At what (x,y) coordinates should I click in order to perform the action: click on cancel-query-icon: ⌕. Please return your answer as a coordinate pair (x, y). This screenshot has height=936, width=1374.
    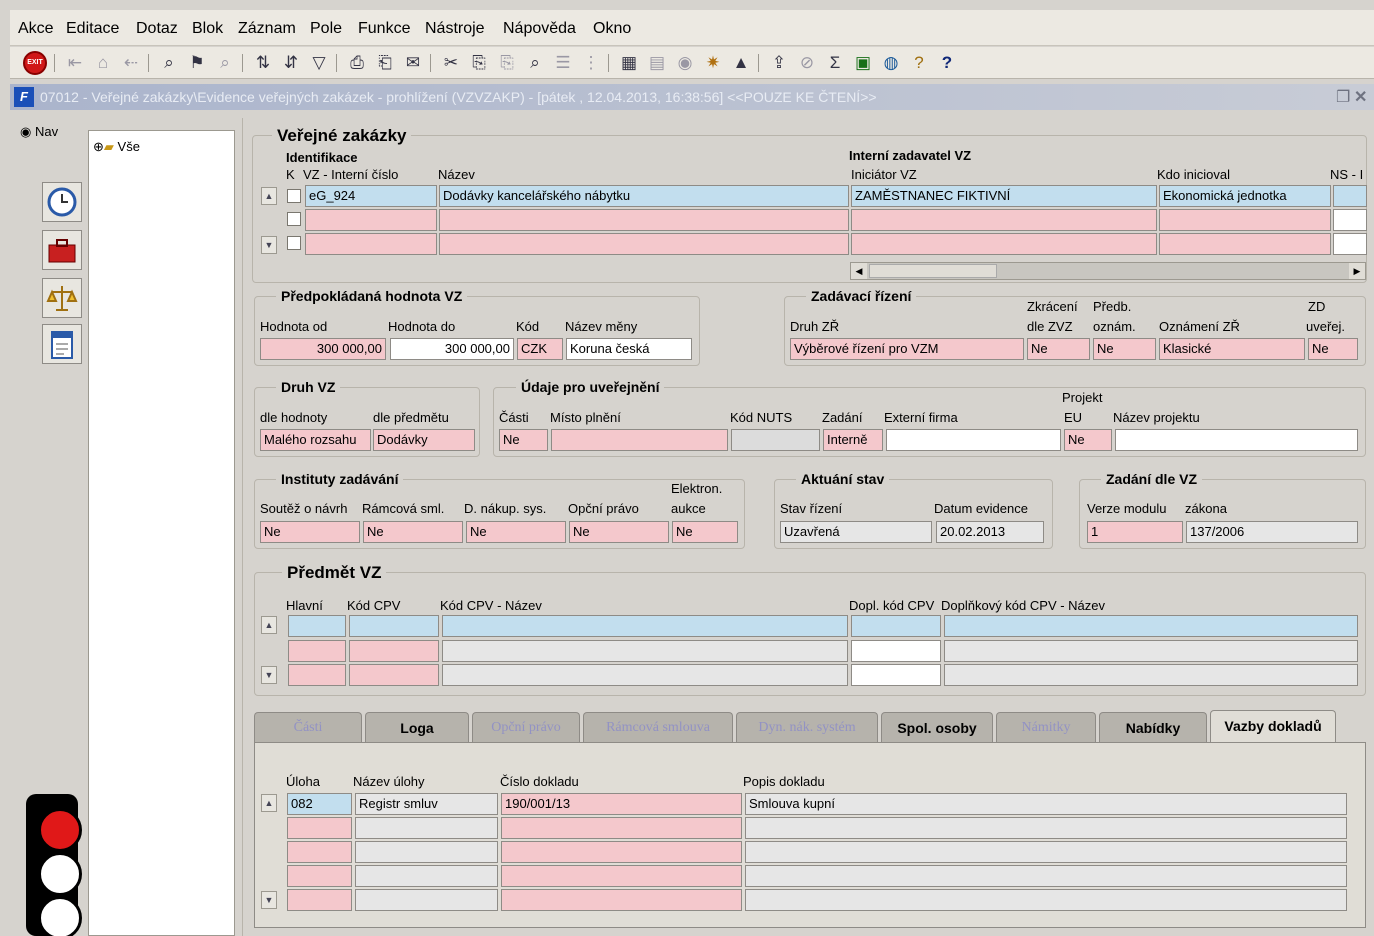
    Looking at the image, I should click on (225, 63).